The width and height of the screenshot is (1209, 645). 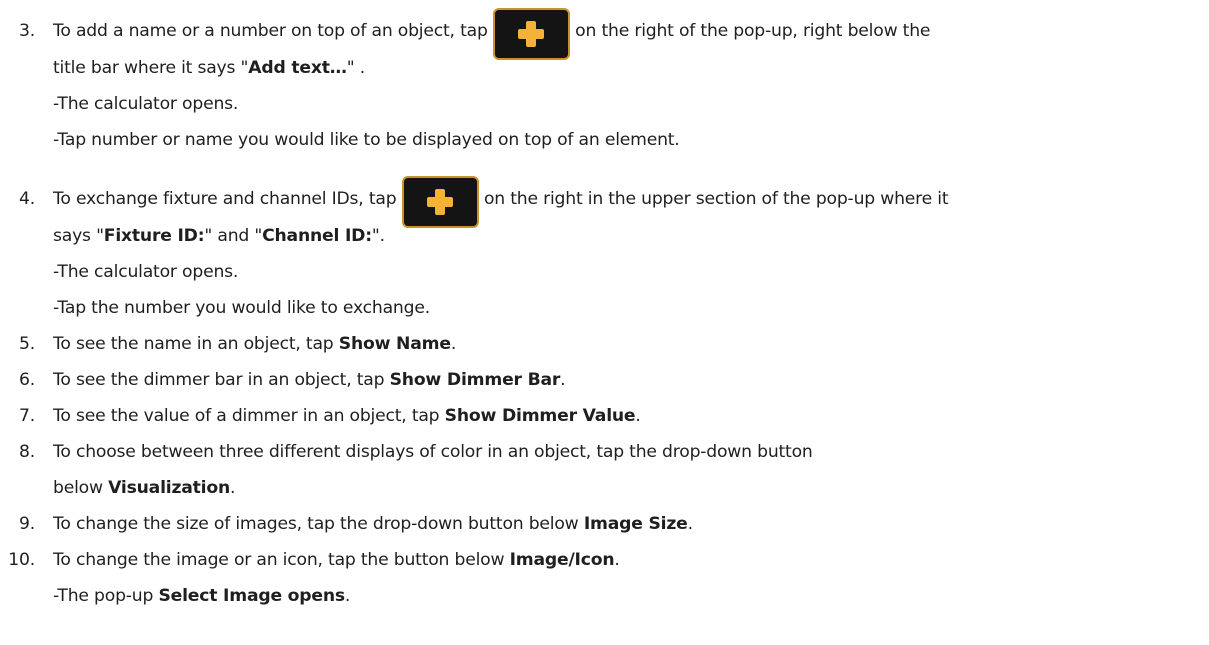 I want to click on add-text-button, so click(x=531, y=34).